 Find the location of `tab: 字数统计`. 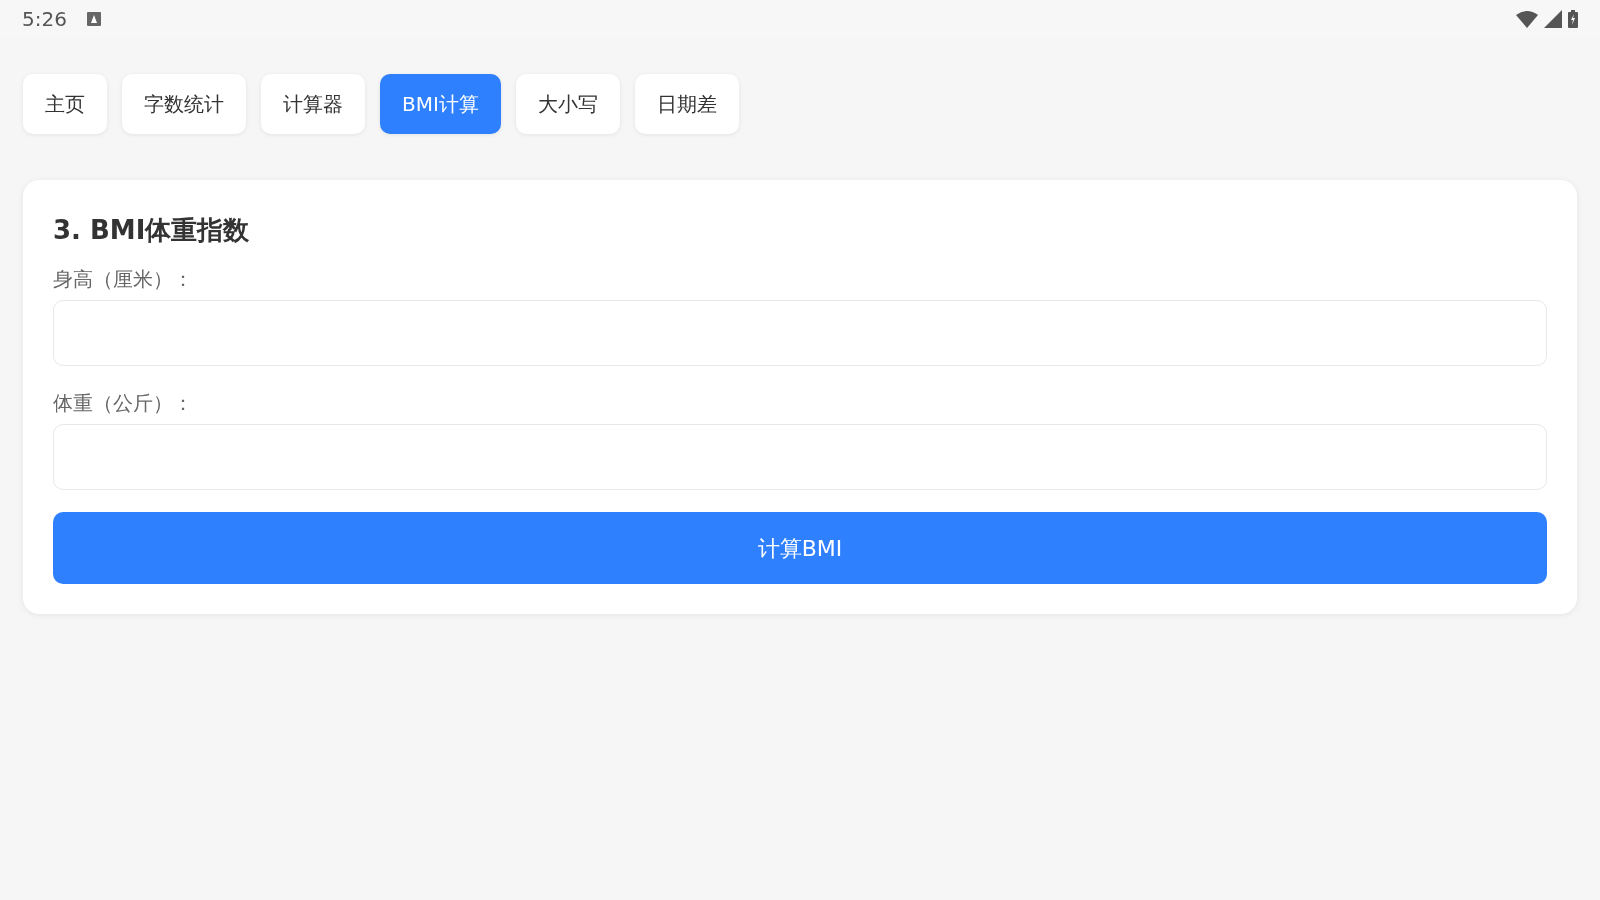

tab: 字数统计 is located at coordinates (184, 104).